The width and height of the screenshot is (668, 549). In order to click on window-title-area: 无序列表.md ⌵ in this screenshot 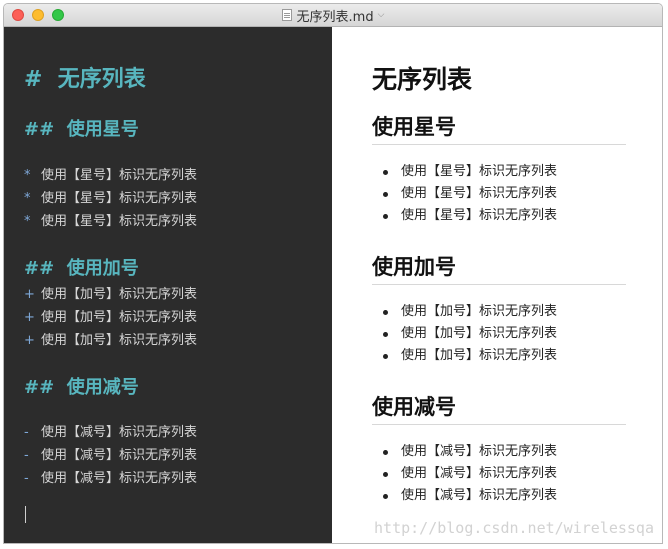, I will do `click(333, 15)`.